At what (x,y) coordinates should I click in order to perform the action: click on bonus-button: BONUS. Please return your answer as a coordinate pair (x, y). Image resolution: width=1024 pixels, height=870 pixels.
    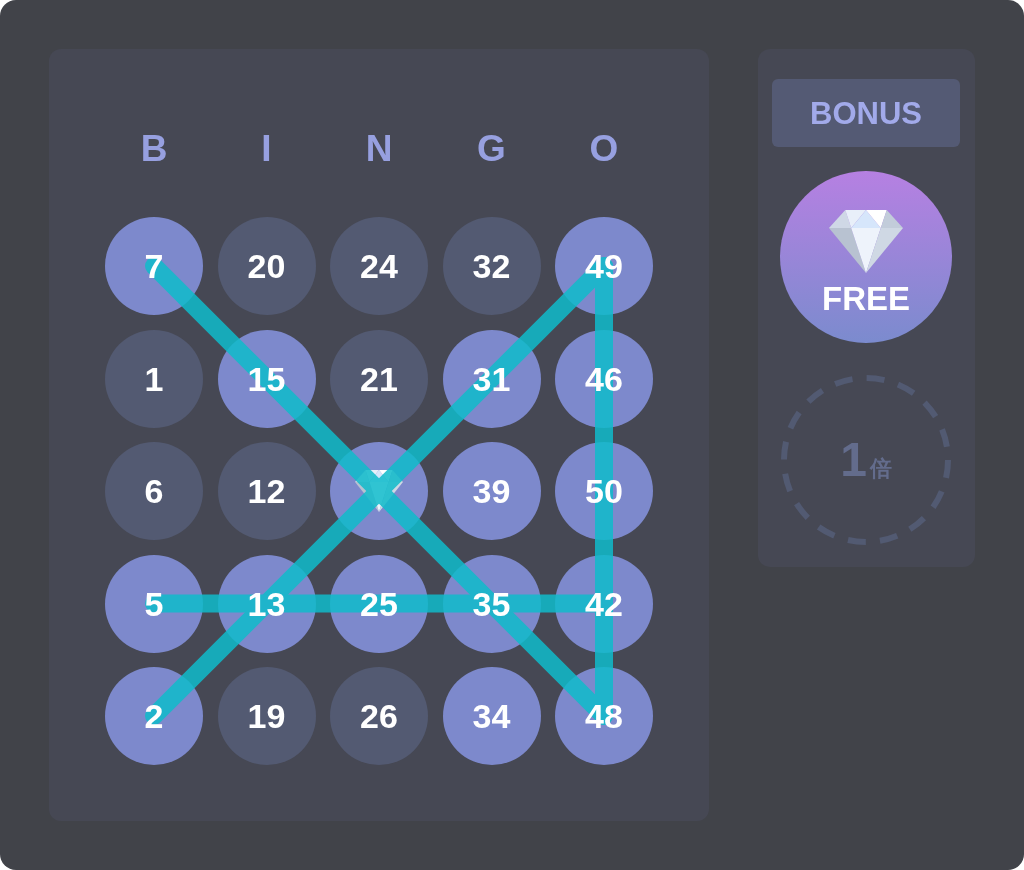
    Looking at the image, I should click on (866, 113).